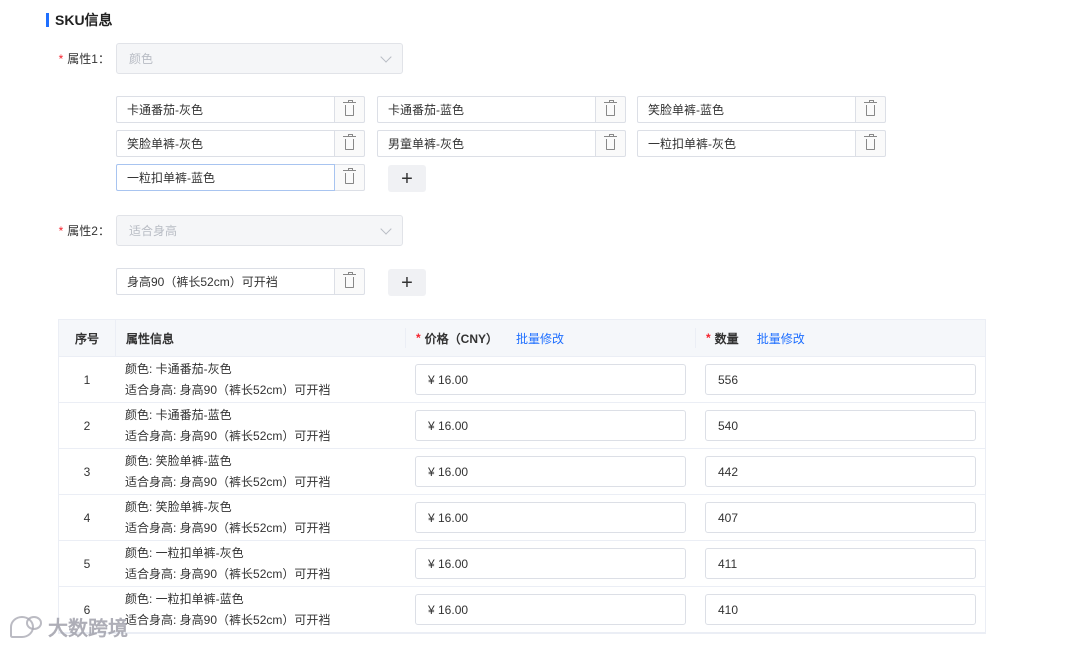 The image size is (1080, 647). Describe the element at coordinates (153, 231) in the screenshot. I see `attribute-2-select-value: 适合身高` at that location.